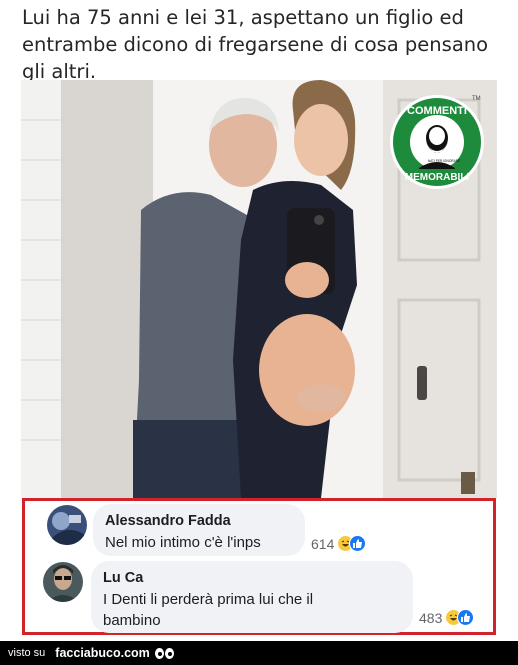 The width and height of the screenshot is (518, 665). What do you see at coordinates (437, 111) in the screenshot?
I see `logo-top-text: COMMENTI` at bounding box center [437, 111].